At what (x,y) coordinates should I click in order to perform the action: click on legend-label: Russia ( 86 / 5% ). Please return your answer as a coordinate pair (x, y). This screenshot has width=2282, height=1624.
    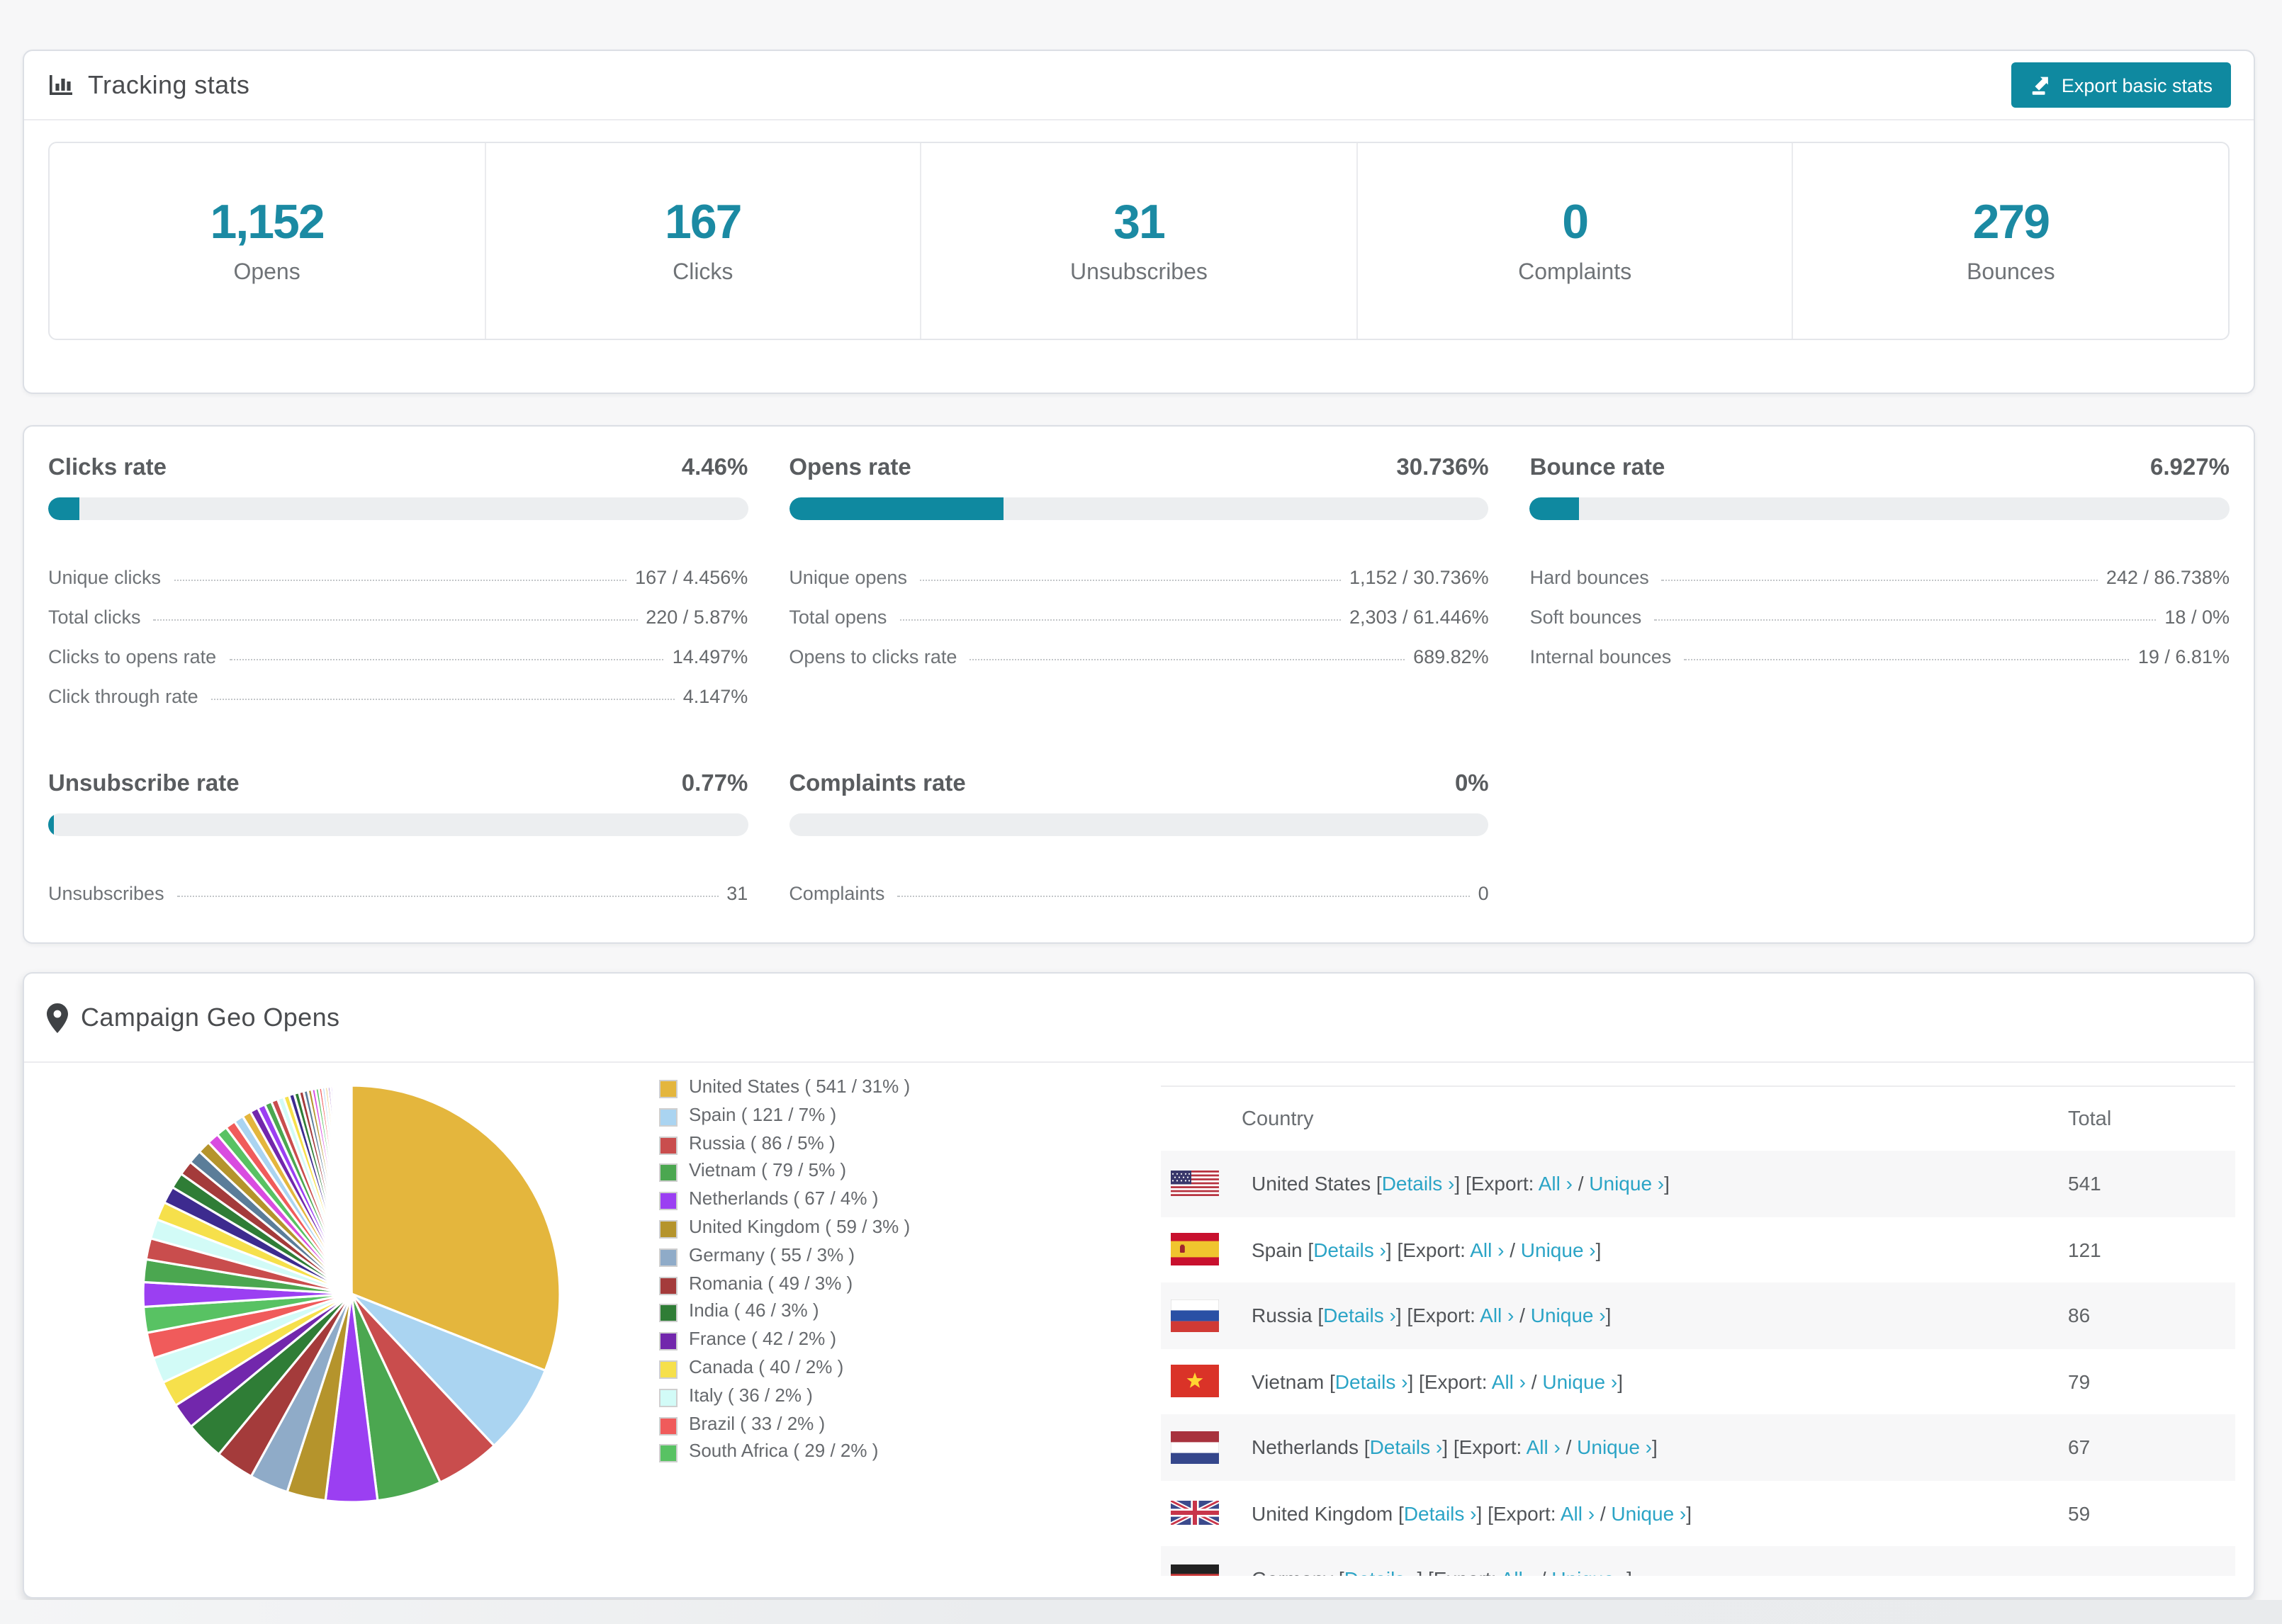
    Looking at the image, I should click on (762, 1143).